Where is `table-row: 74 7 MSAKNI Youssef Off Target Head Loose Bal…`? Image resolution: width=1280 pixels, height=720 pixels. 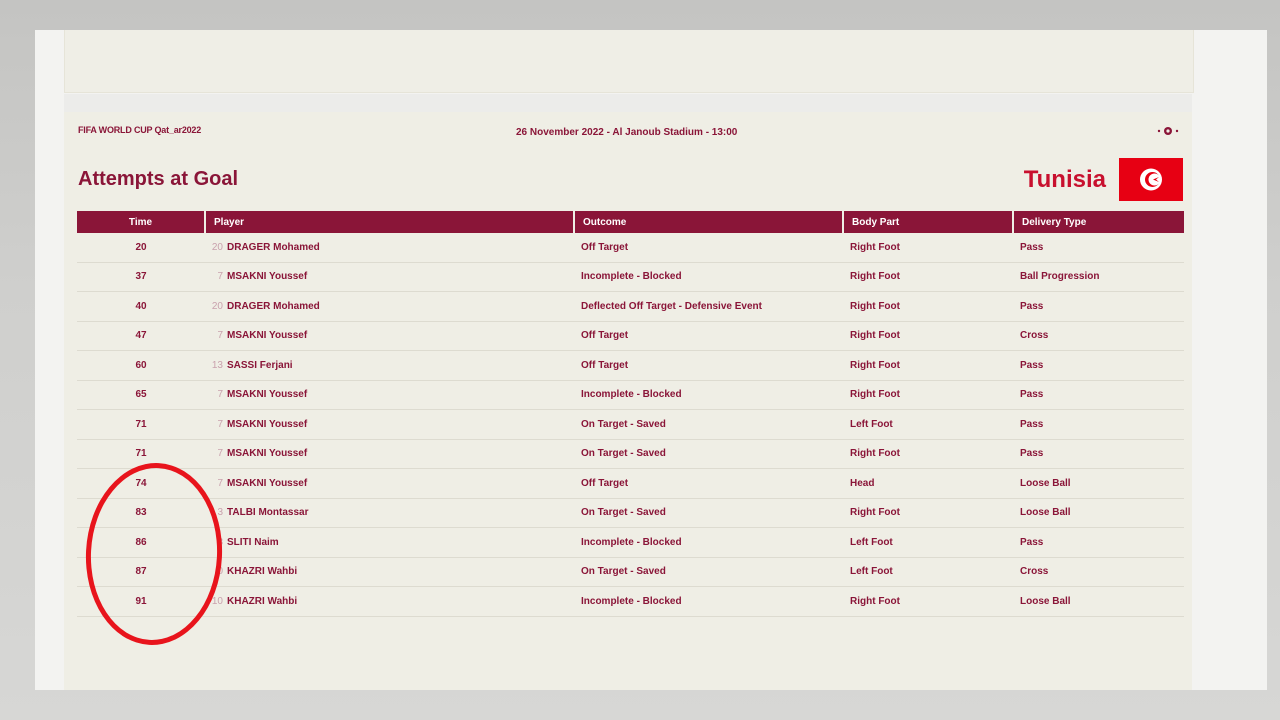 table-row: 74 7 MSAKNI Youssef Off Target Head Loose Bal… is located at coordinates (630, 483).